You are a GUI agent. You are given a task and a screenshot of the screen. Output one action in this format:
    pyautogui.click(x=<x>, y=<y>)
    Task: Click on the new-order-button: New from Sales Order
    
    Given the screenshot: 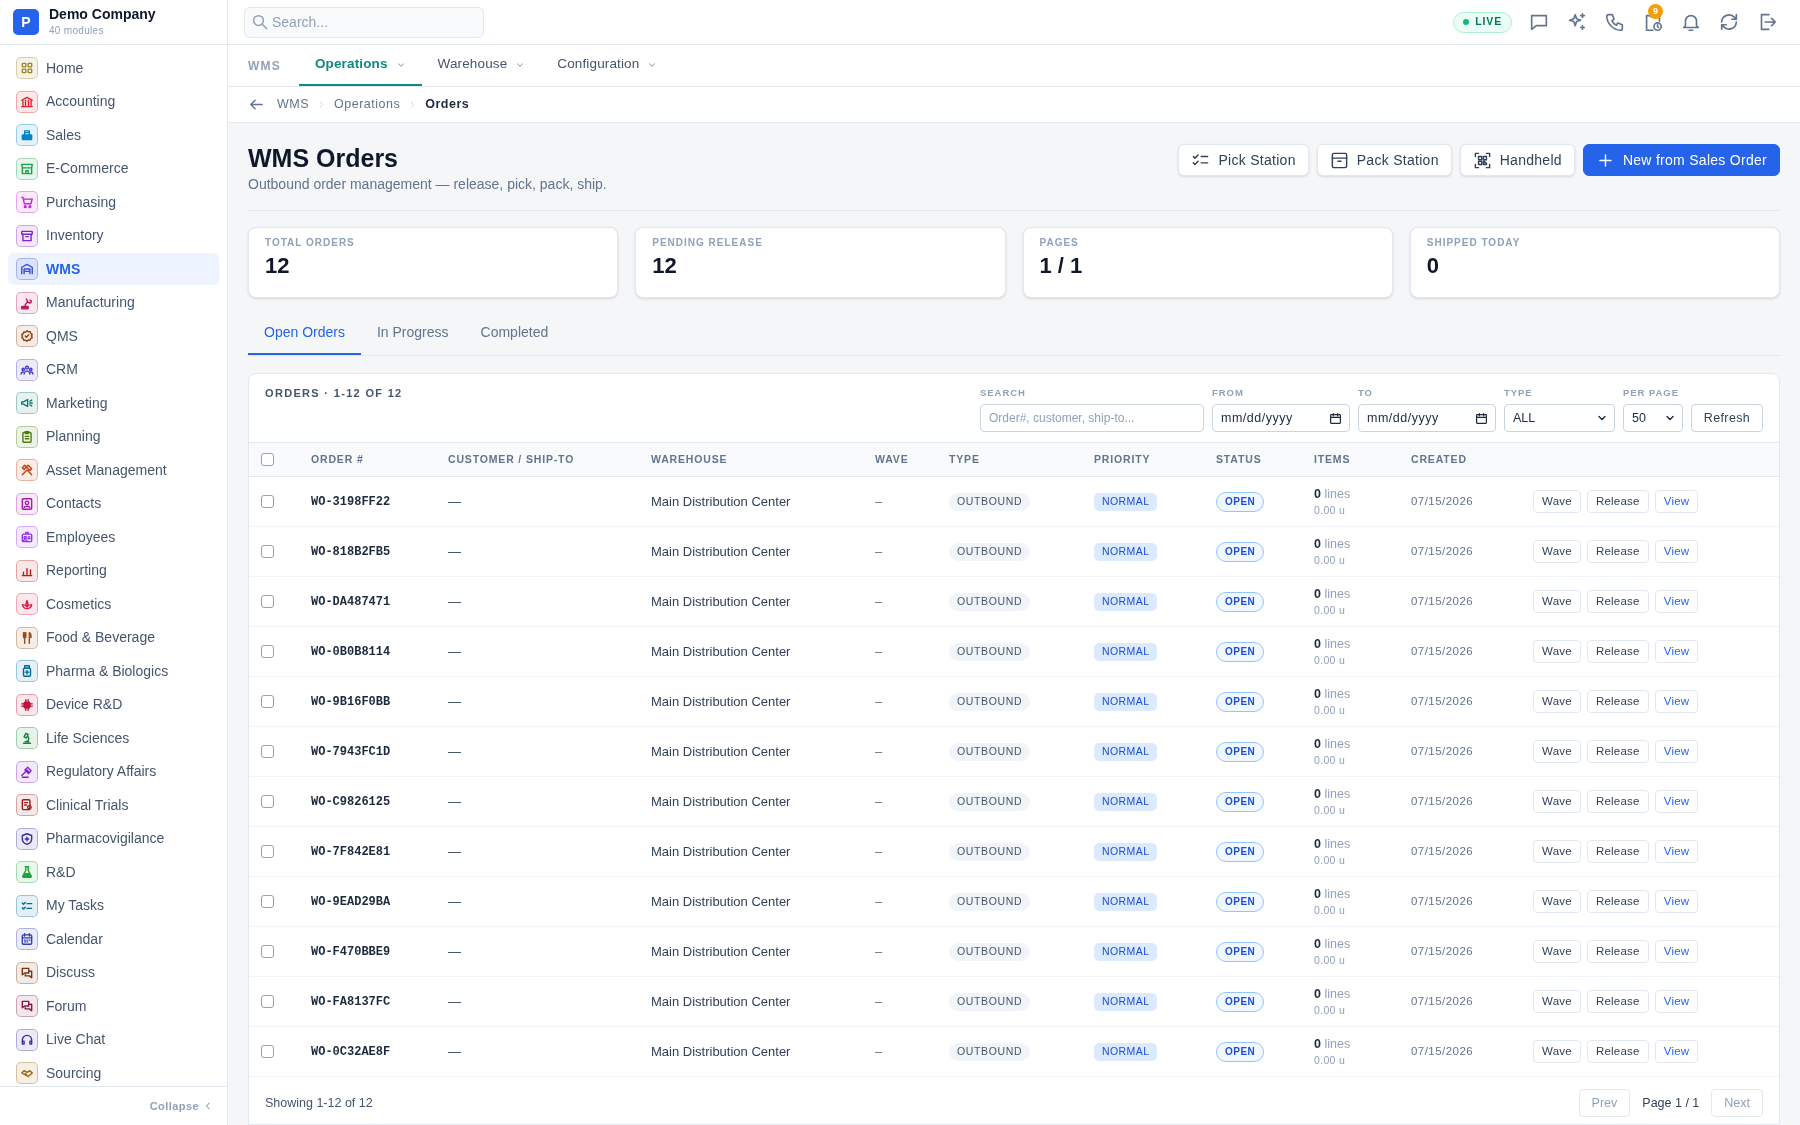 What is the action you would take?
    pyautogui.click(x=1681, y=160)
    